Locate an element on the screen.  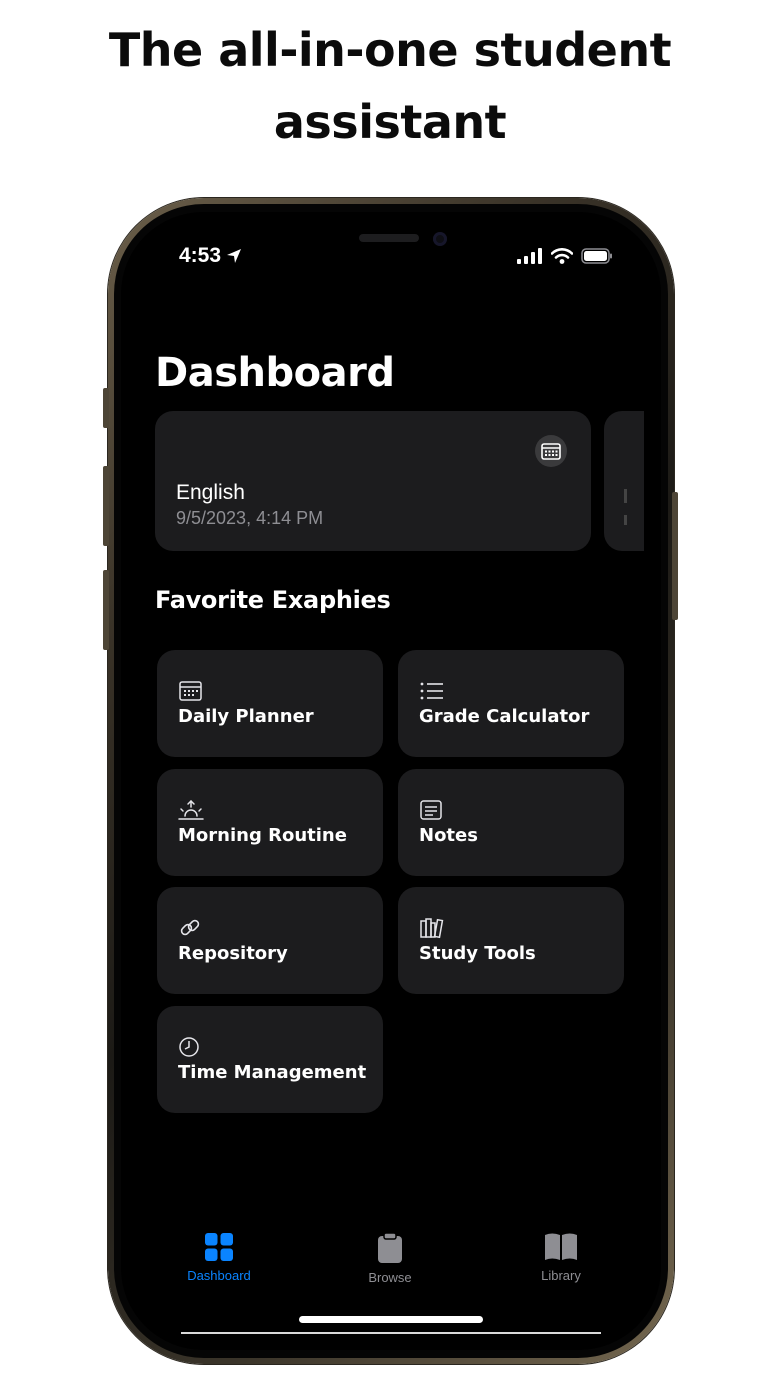
home-indicator is located at coordinates (391, 1319).